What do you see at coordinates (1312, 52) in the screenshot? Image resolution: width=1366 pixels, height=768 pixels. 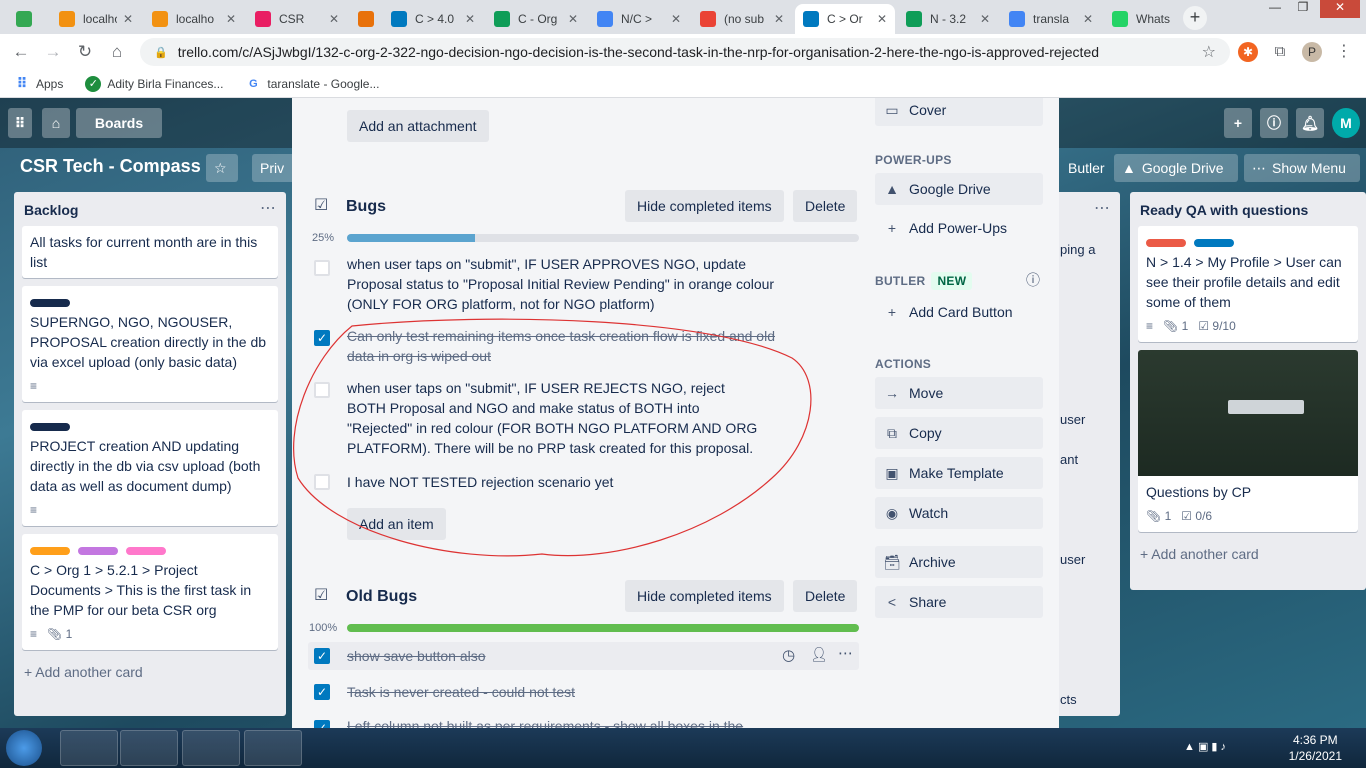 I see `profile-avatar: P` at bounding box center [1312, 52].